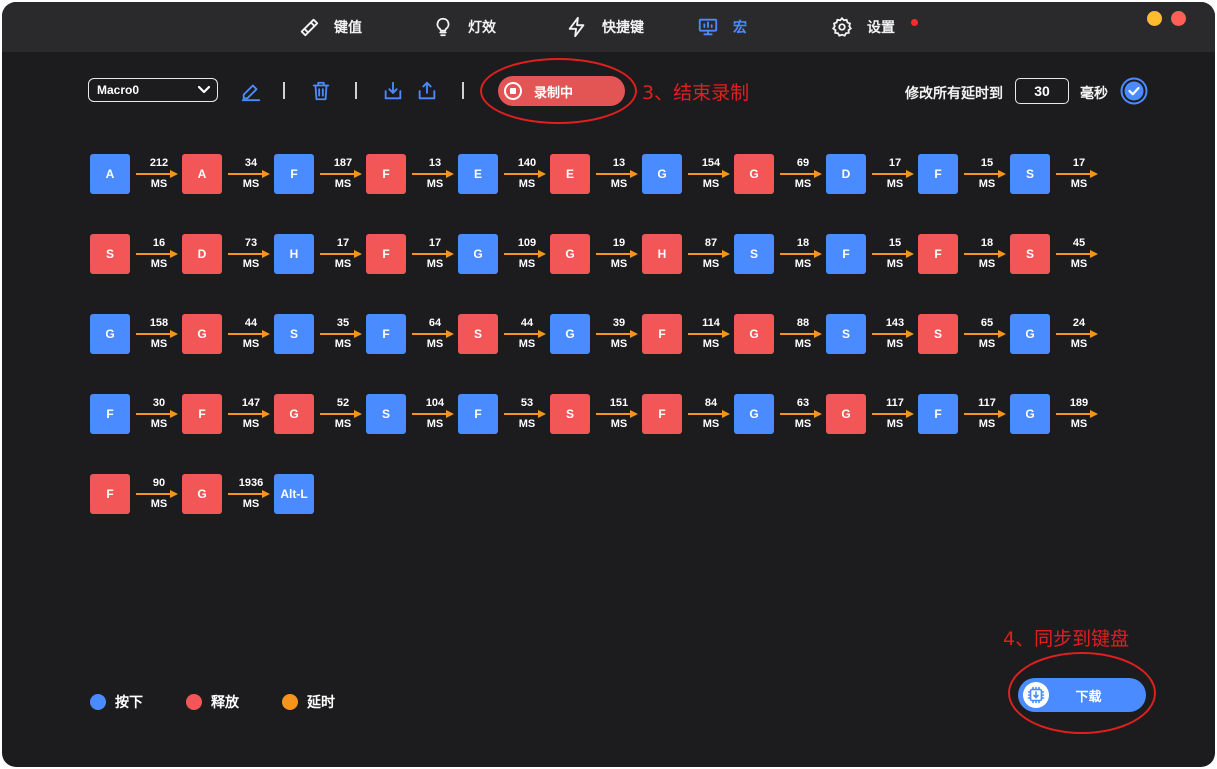 This screenshot has width=1217, height=769. What do you see at coordinates (524, 254) in the screenshot?
I see `delay-step: 109 MS` at bounding box center [524, 254].